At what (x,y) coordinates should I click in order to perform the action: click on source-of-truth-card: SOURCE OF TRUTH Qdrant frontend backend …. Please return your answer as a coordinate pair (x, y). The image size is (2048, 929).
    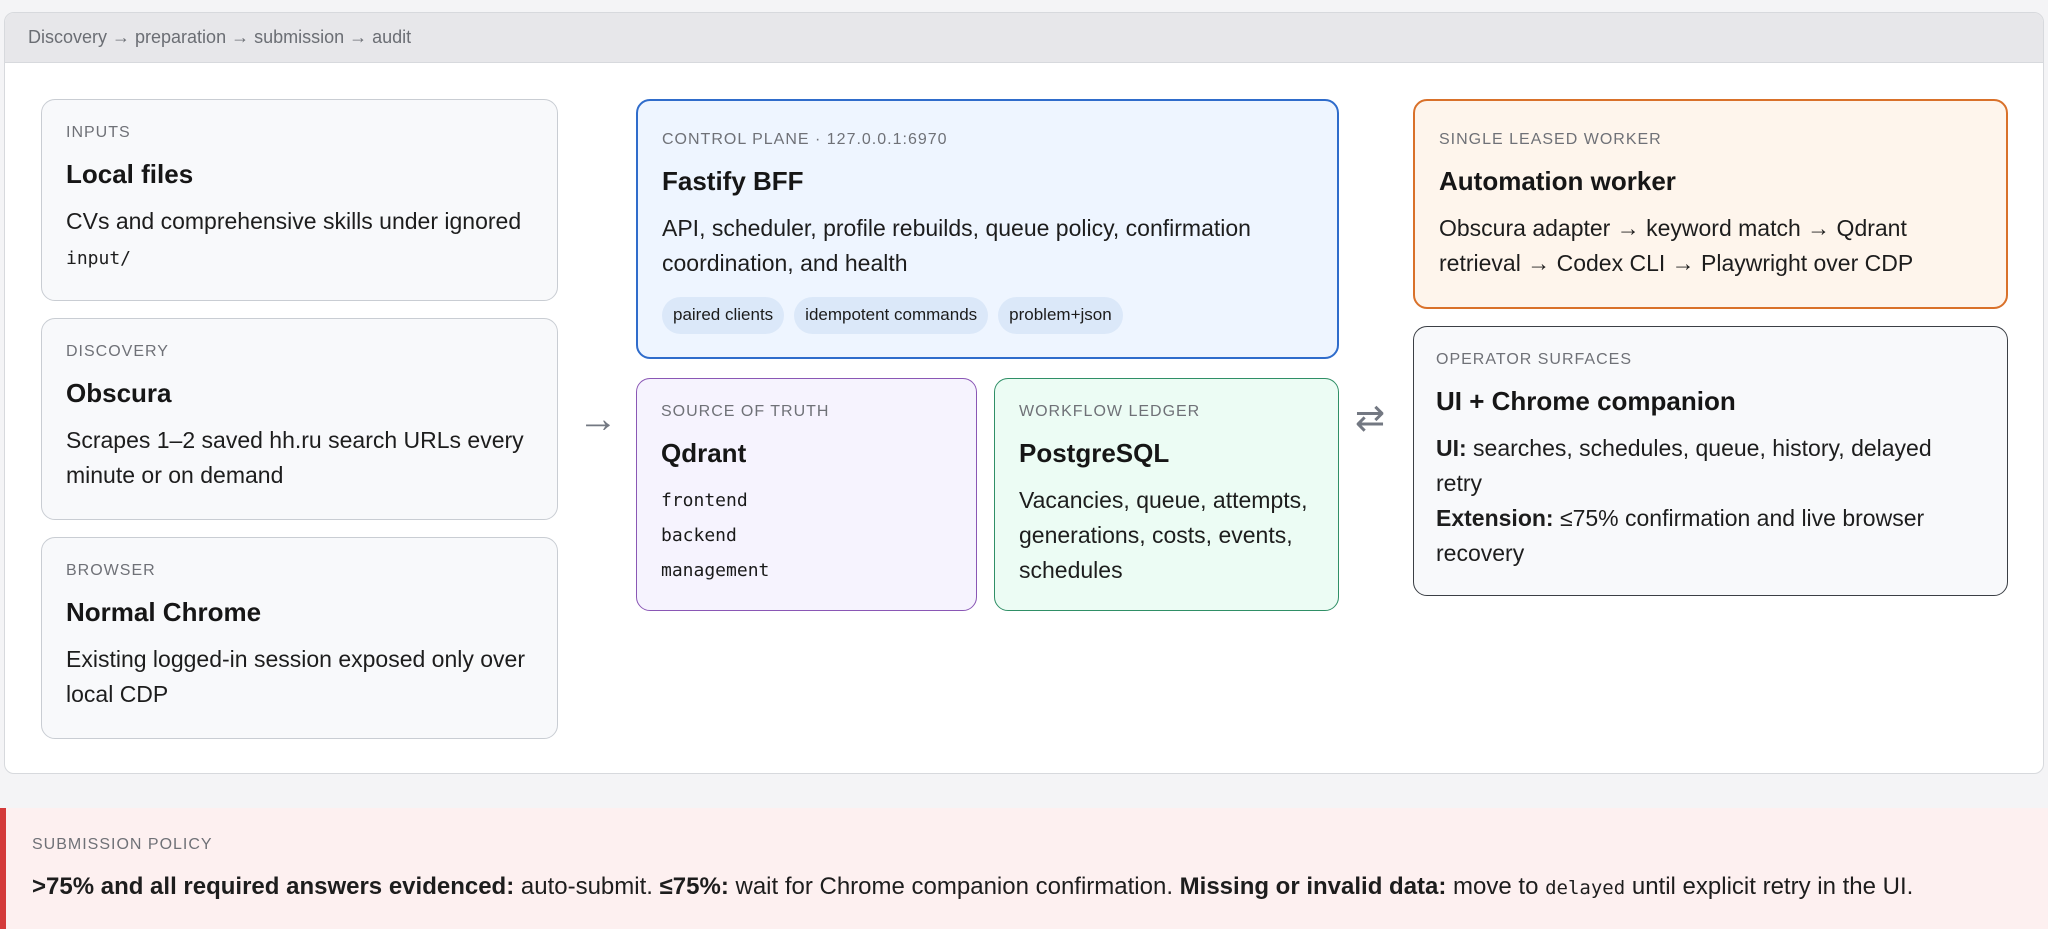
    Looking at the image, I should click on (806, 494).